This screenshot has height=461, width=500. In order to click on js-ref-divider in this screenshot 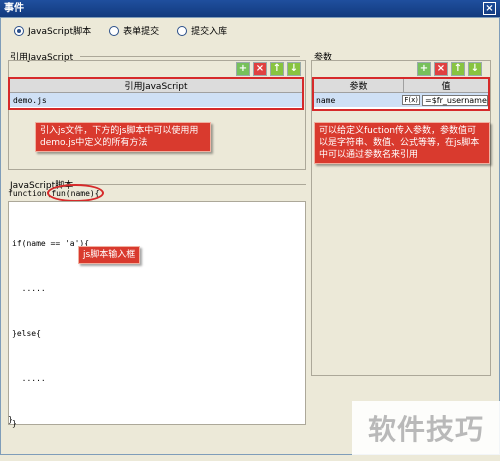, I will do `click(190, 56)`.